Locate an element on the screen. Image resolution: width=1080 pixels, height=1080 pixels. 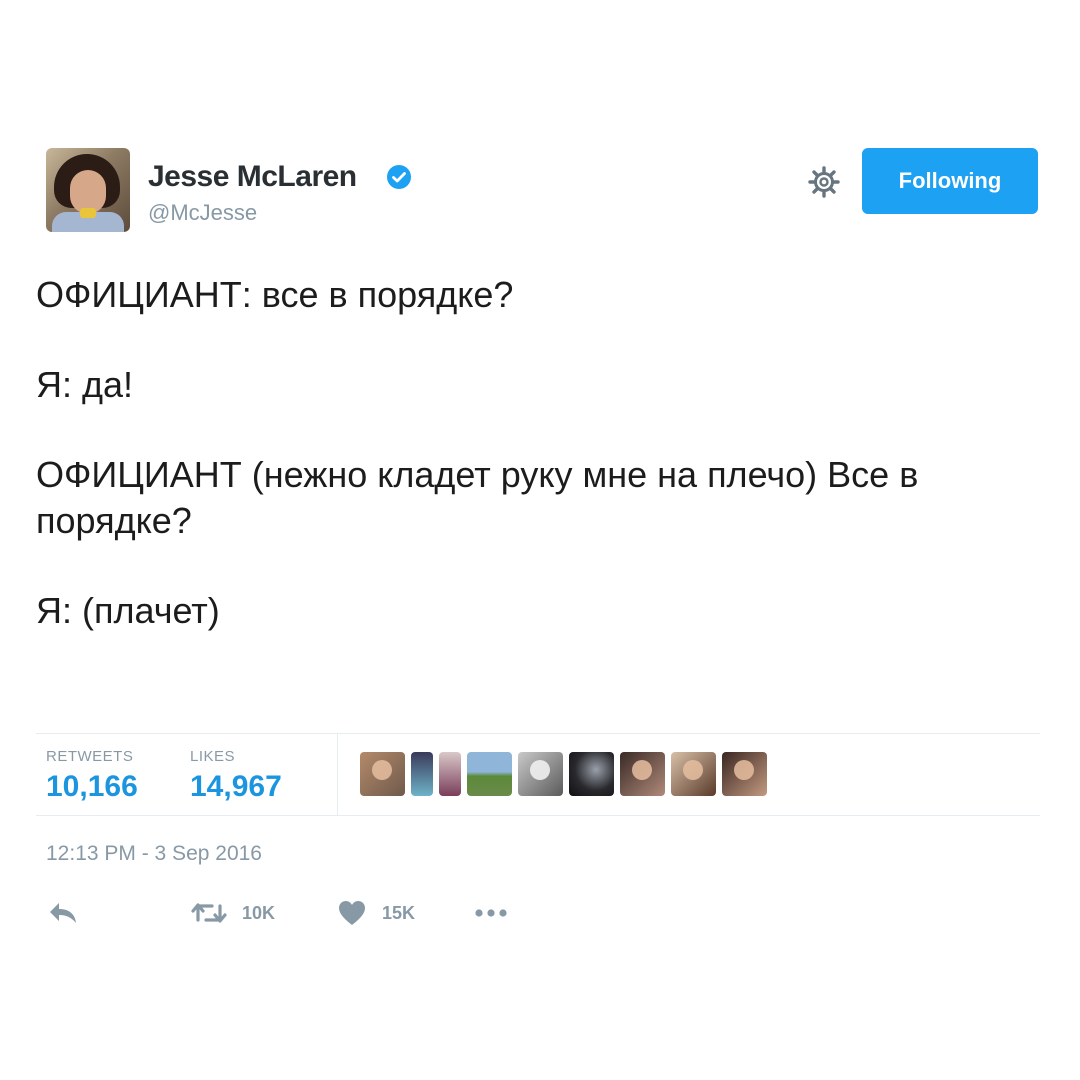
likes-label: LIKES is located at coordinates (213, 756).